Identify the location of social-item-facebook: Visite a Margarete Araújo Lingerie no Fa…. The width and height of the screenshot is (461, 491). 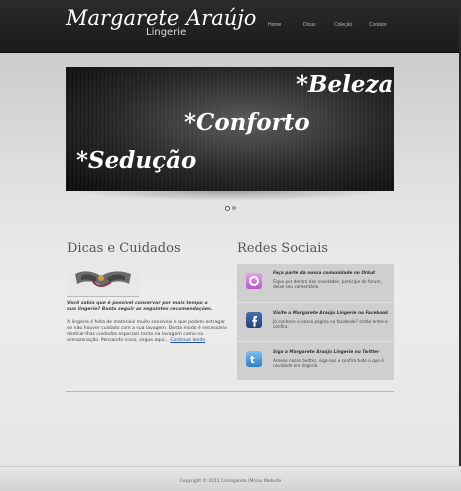
(315, 321).